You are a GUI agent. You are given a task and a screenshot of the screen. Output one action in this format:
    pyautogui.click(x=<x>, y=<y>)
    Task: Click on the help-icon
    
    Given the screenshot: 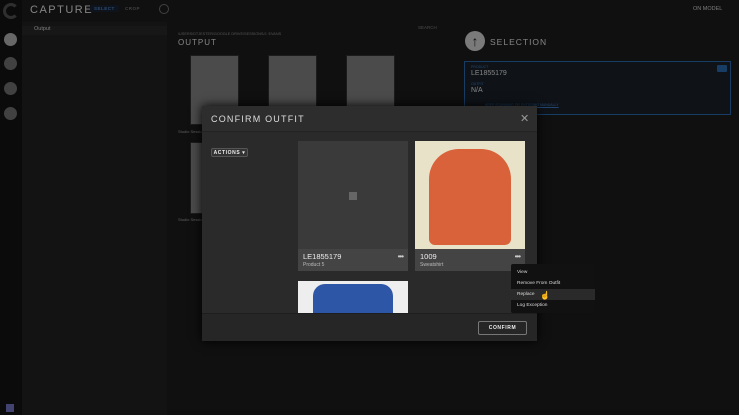 What is the action you would take?
    pyautogui.click(x=10, y=113)
    